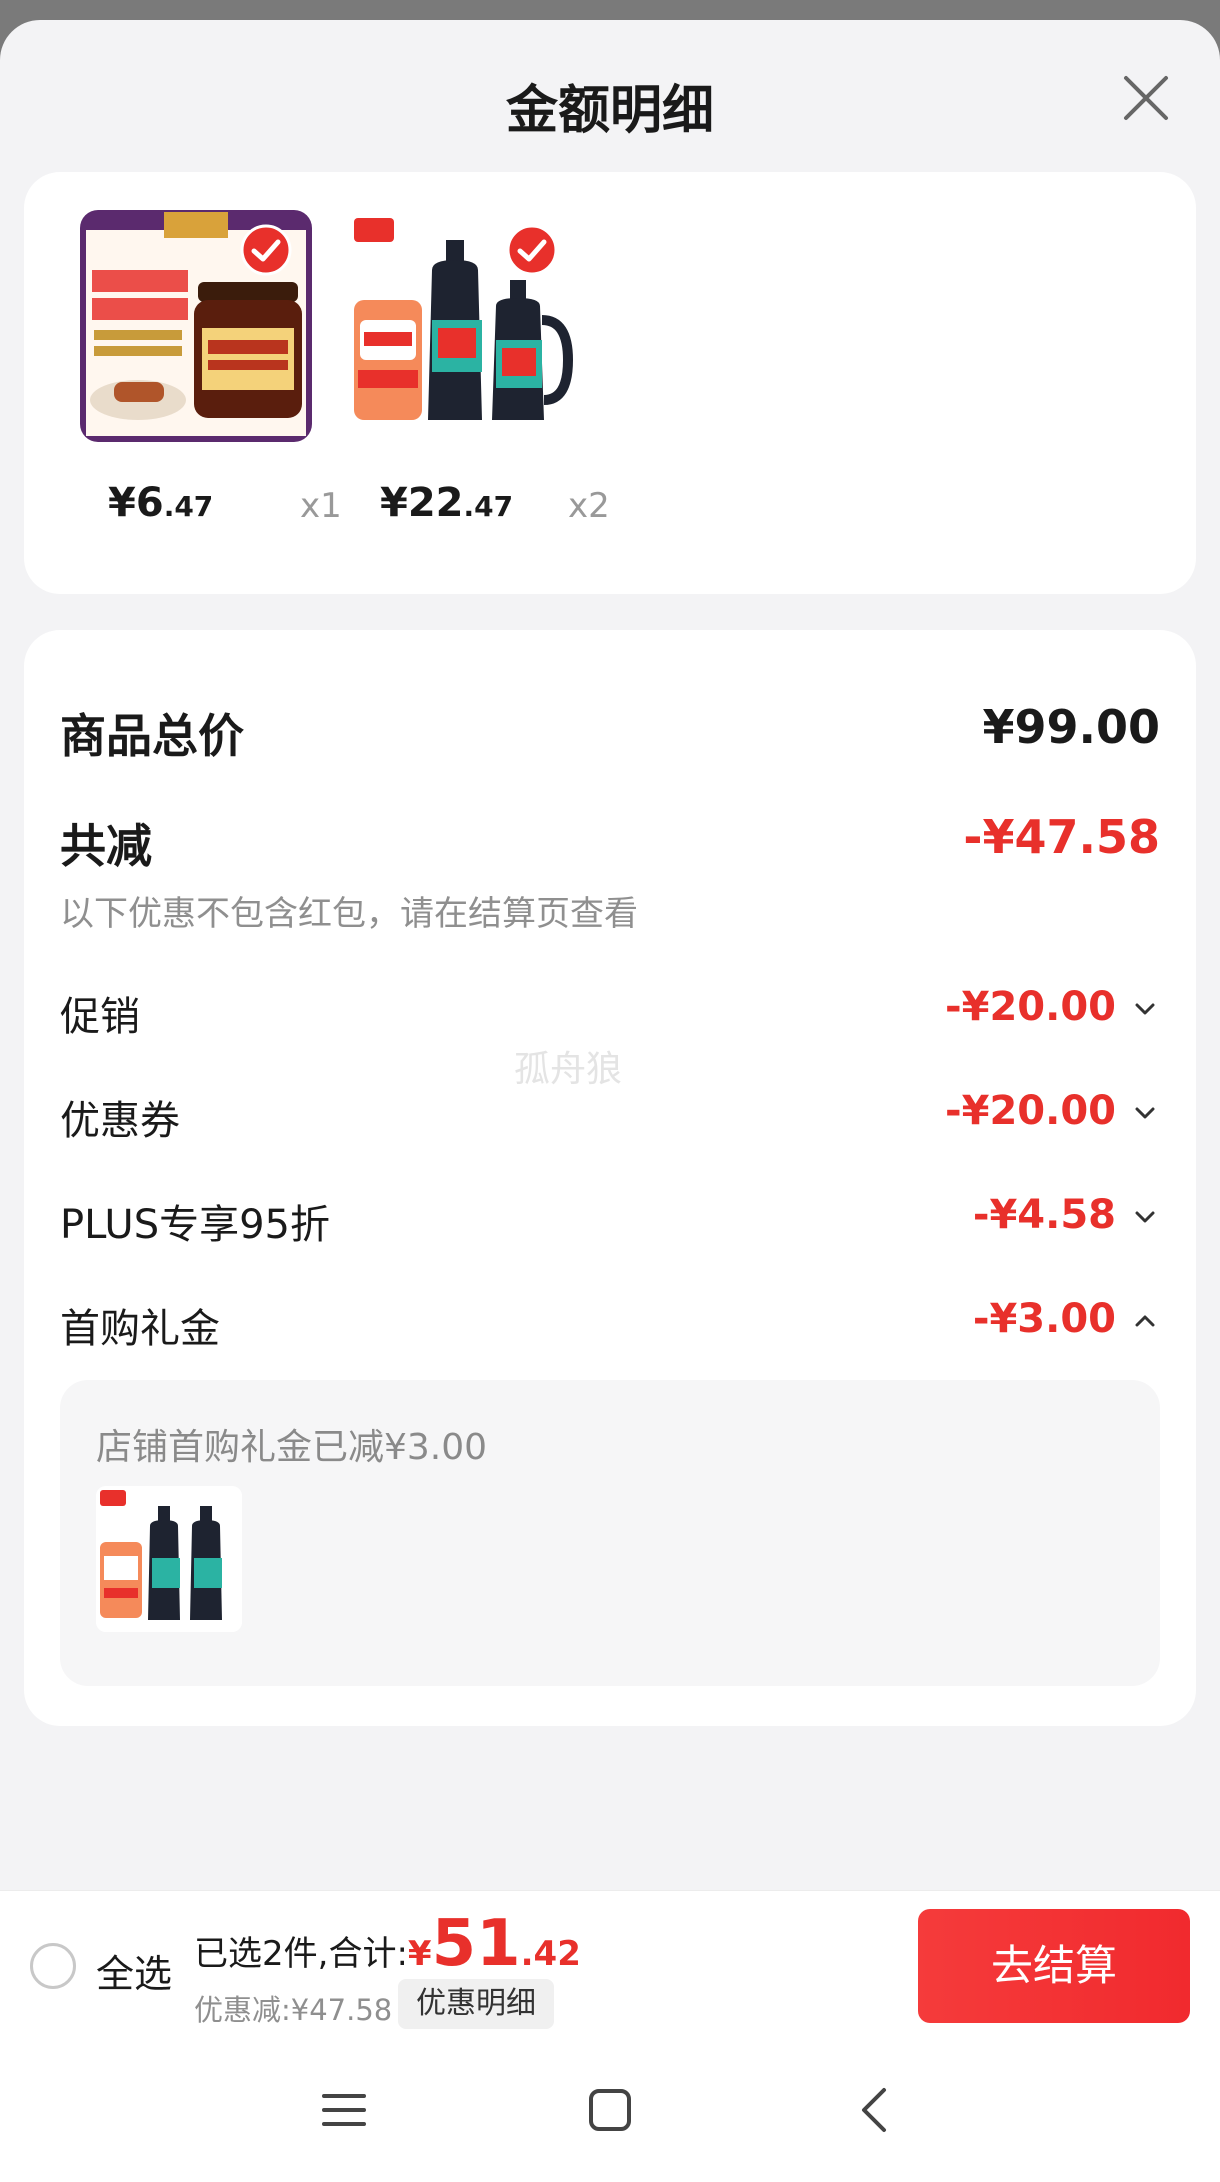 The width and height of the screenshot is (1220, 2182). I want to click on watermark-text: 孤舟狼, so click(568, 1069).